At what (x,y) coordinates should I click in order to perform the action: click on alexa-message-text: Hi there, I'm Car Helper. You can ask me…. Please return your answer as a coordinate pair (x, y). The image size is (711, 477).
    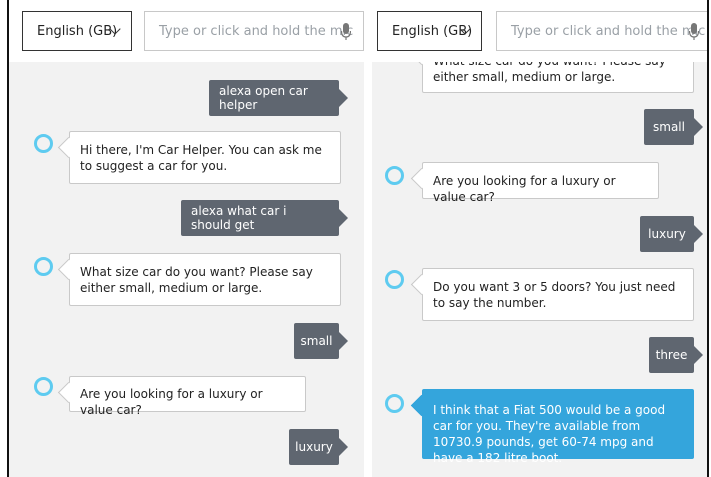
    Looking at the image, I should click on (201, 158).